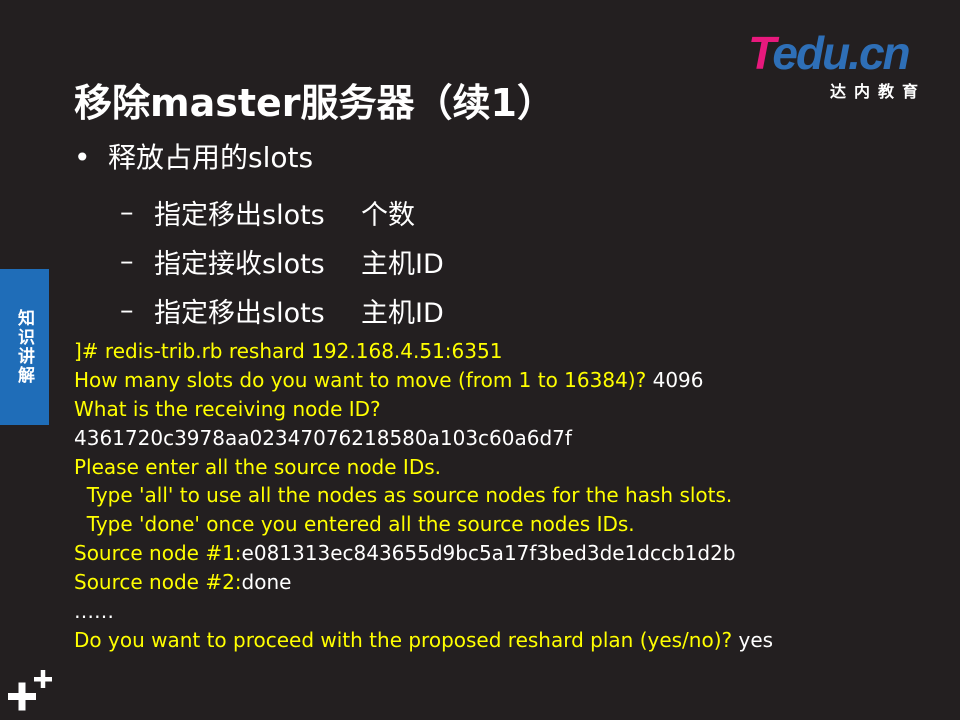  I want to click on terminal-line: What is the receiving node ID?, so click(504, 409).